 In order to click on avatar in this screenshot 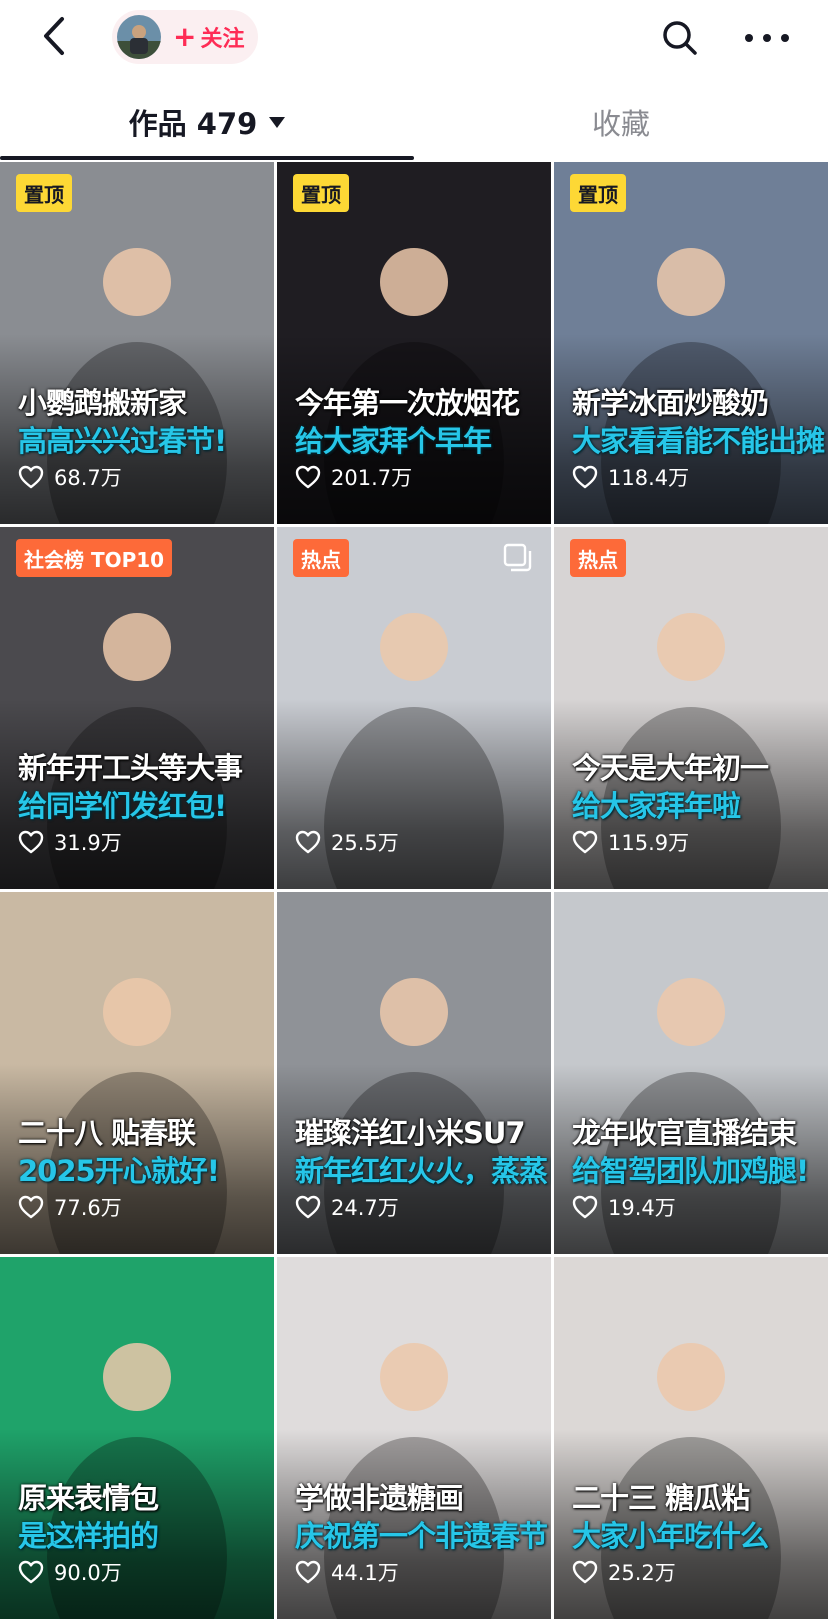, I will do `click(139, 37)`.